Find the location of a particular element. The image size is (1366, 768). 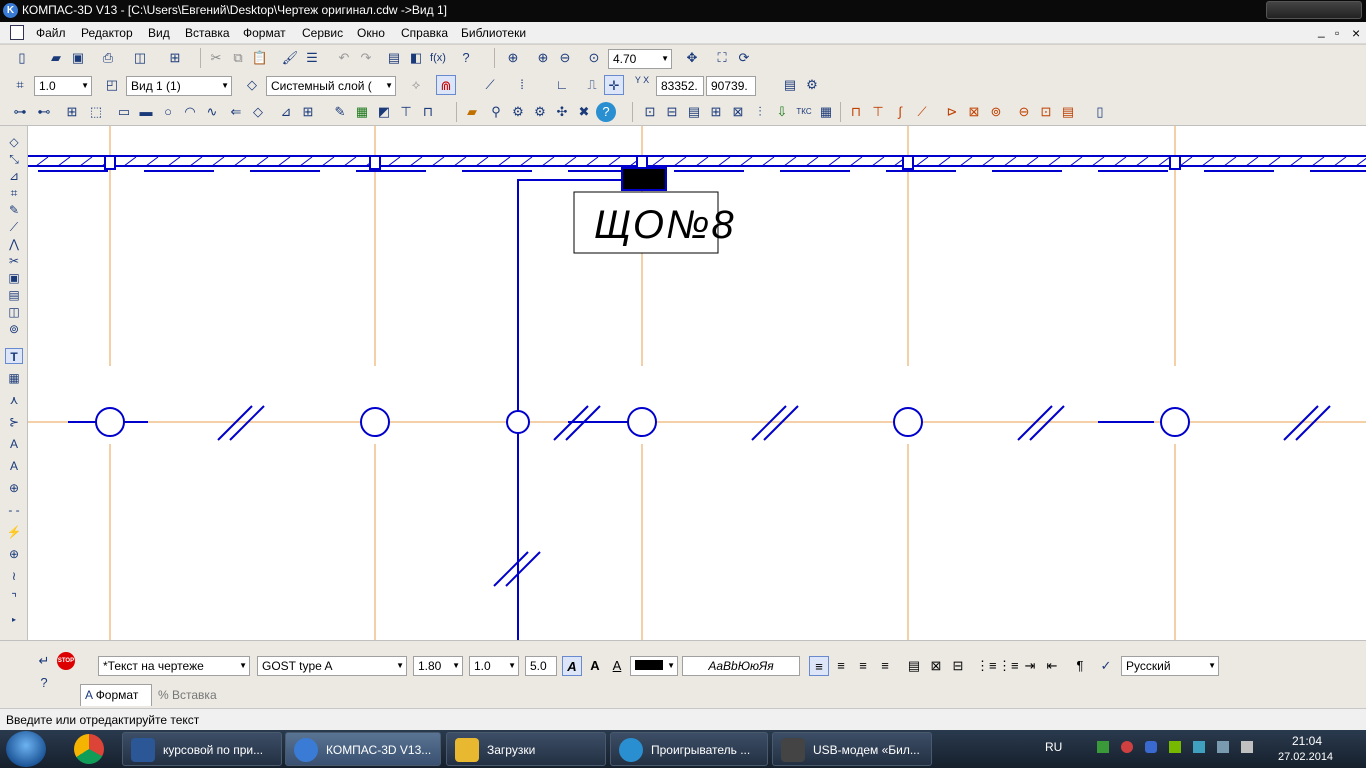

hatch-icon: ⊞ is located at coordinates (72, 112).